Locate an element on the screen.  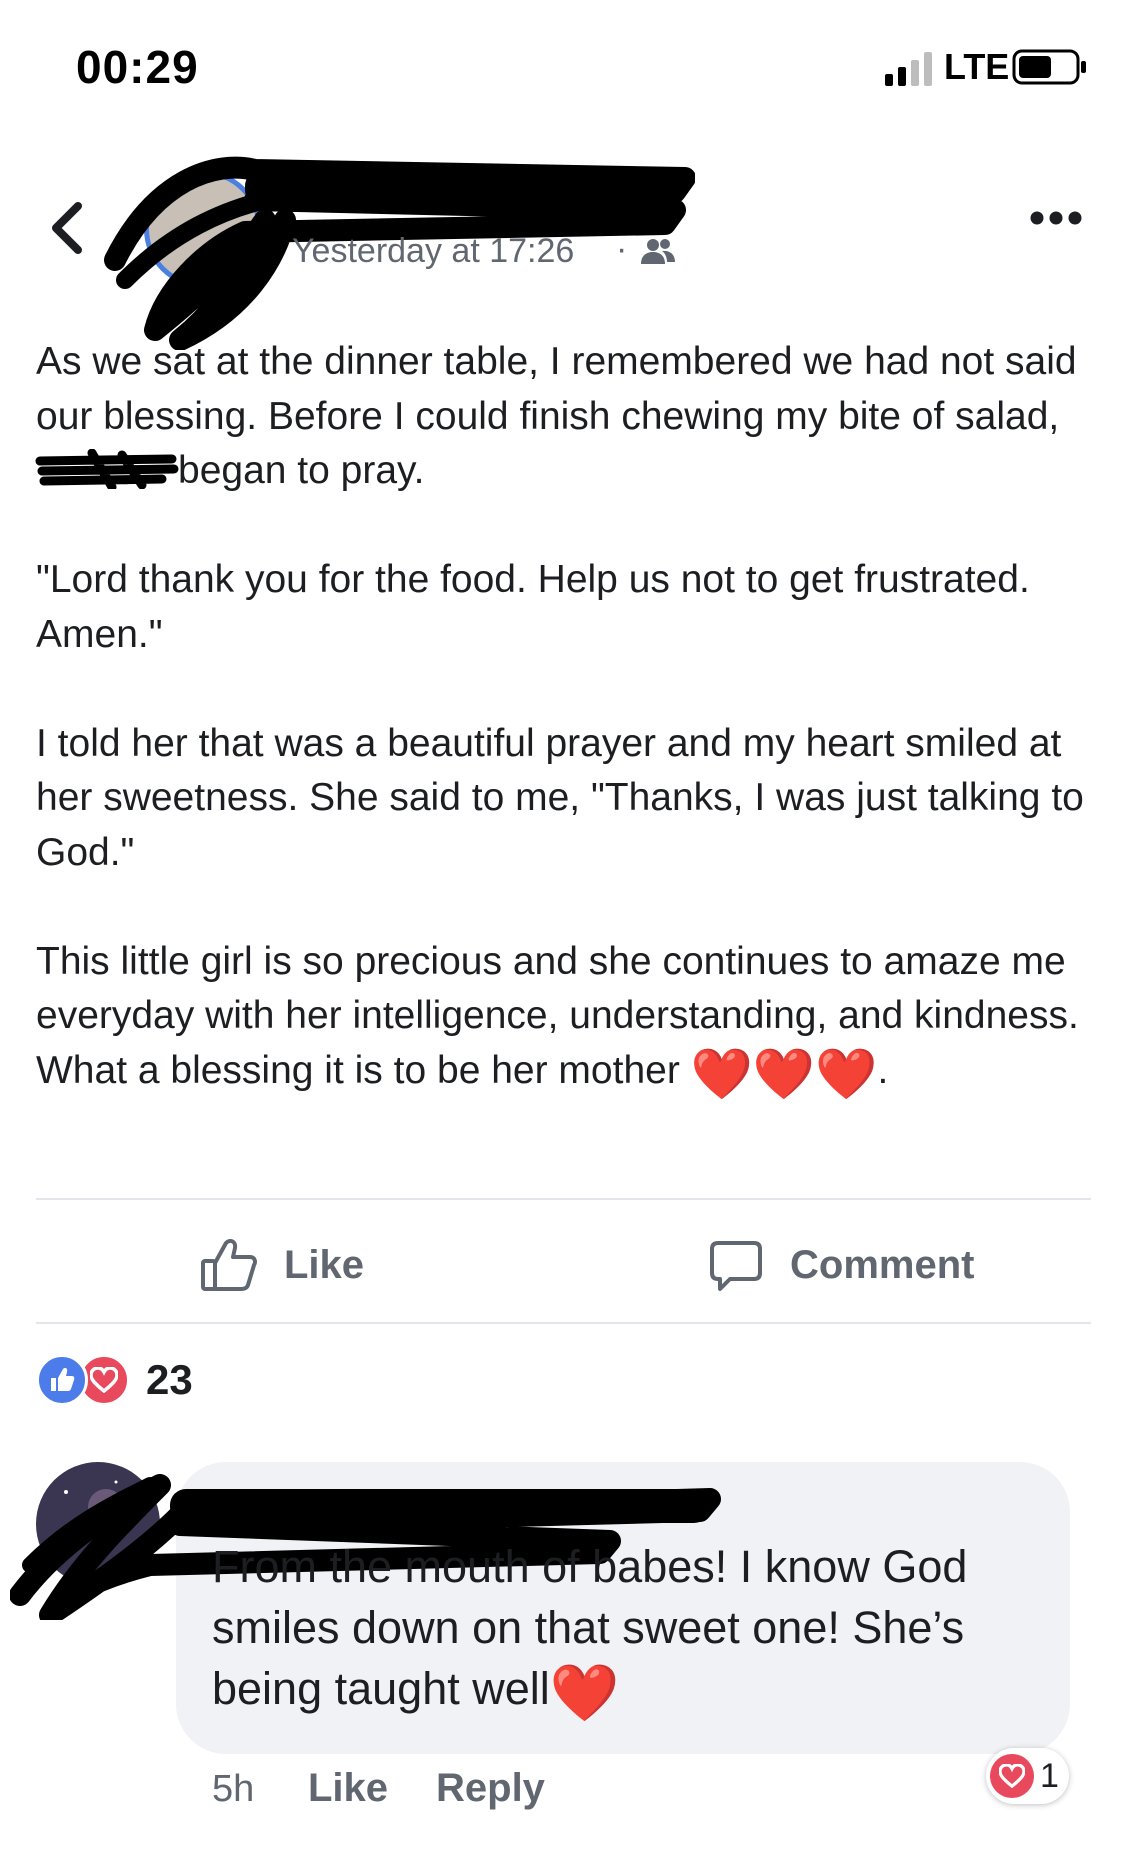
status-time: 00:29 is located at coordinates (137, 67).